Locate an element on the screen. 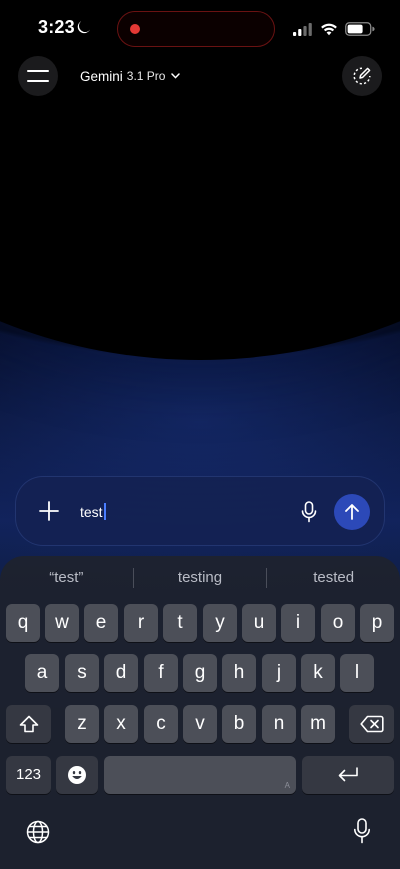 This screenshot has width=400, height=869. key-j: j is located at coordinates (279, 673).